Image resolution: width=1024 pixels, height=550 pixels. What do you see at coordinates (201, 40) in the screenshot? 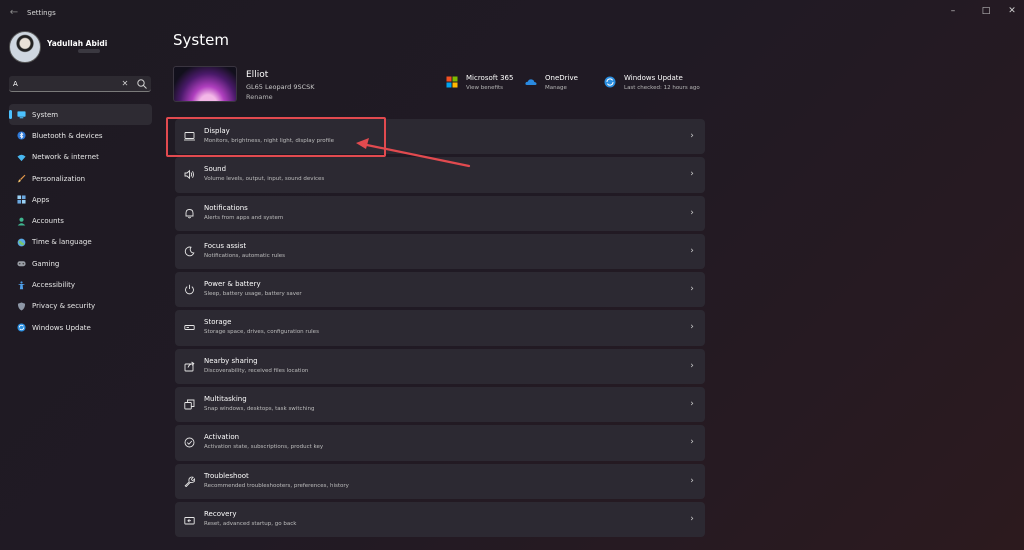
I see `page-title: System` at bounding box center [201, 40].